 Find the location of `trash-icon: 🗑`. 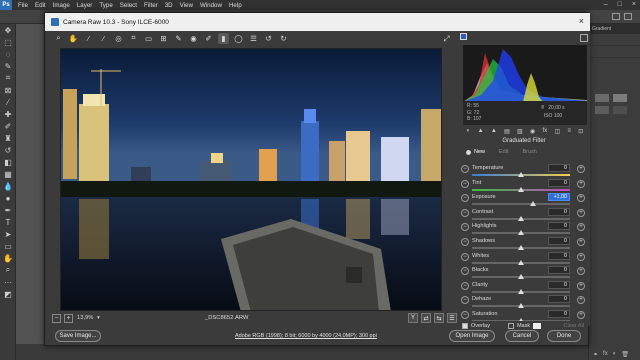

trash-icon: 🗑 is located at coordinates (625, 354).